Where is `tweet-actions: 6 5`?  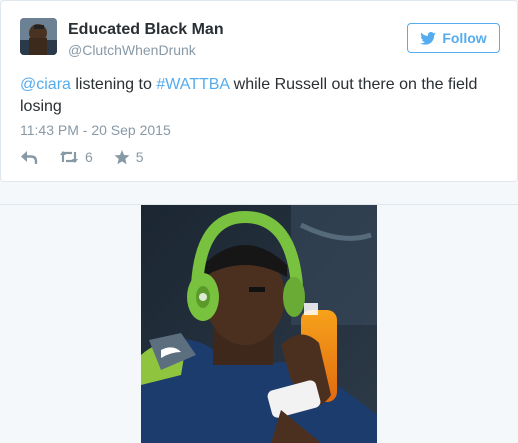
tweet-actions: 6 5 is located at coordinates (82, 157).